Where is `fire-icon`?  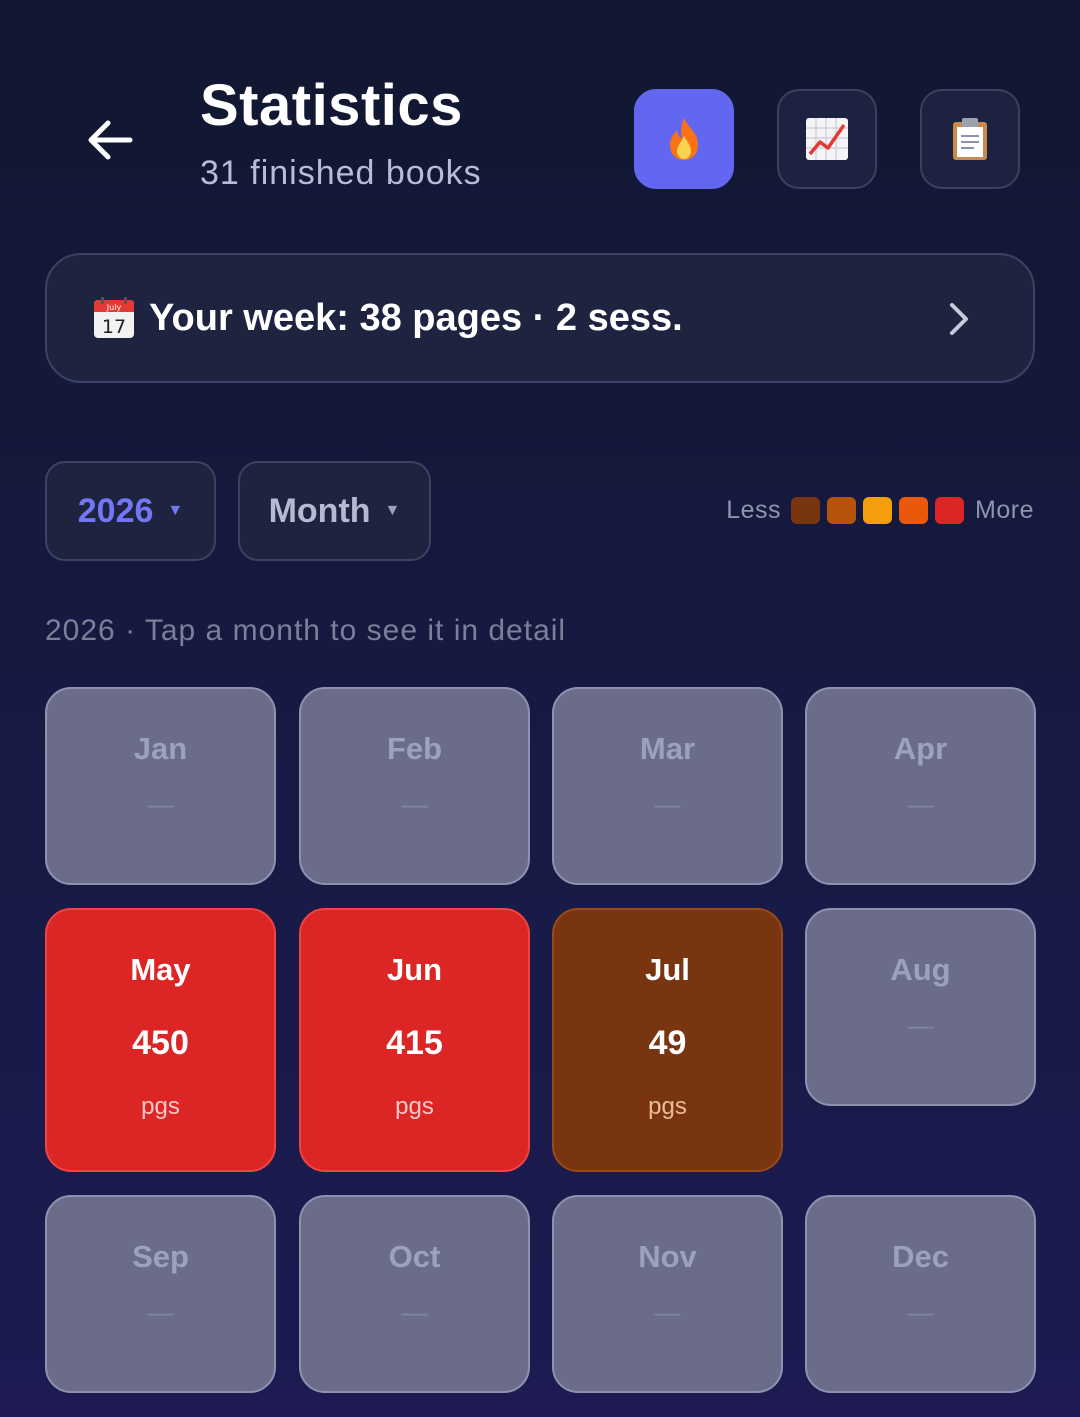 fire-icon is located at coordinates (684, 139).